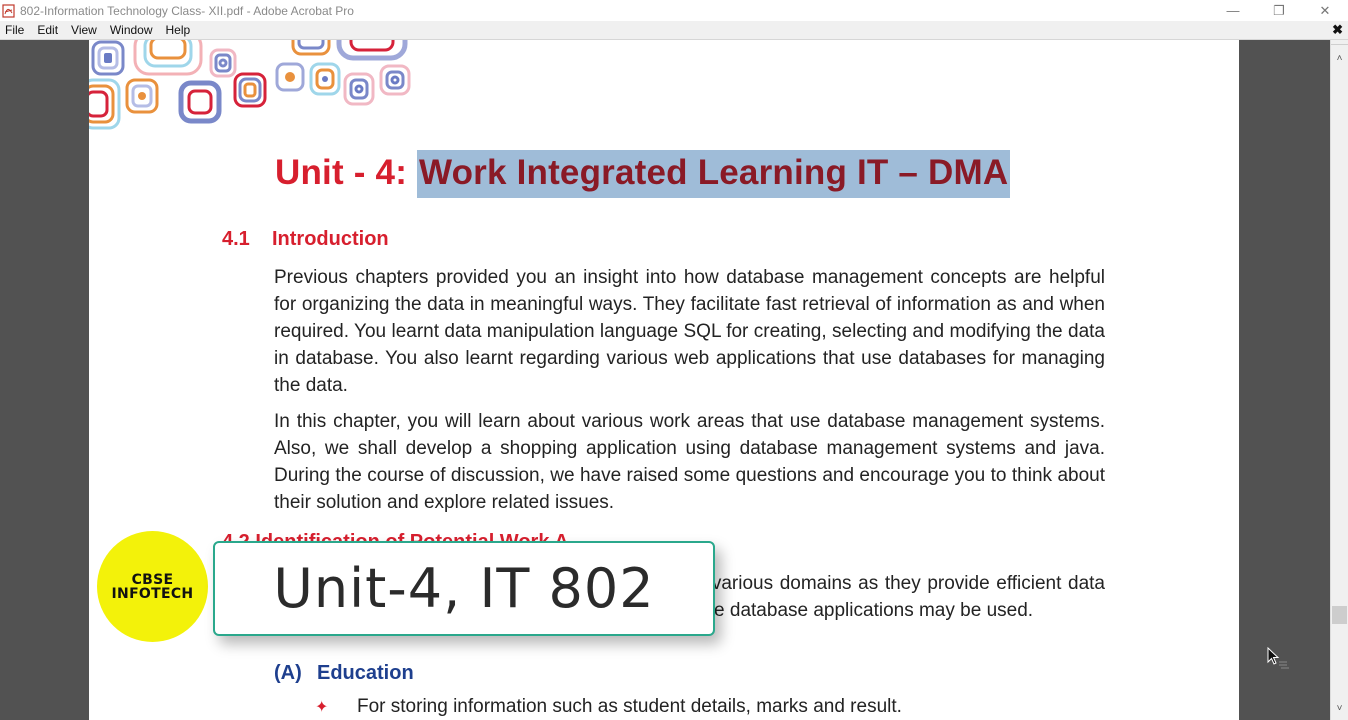  Describe the element at coordinates (152, 593) in the screenshot. I see `logo-line-2: INFOTECH` at that location.